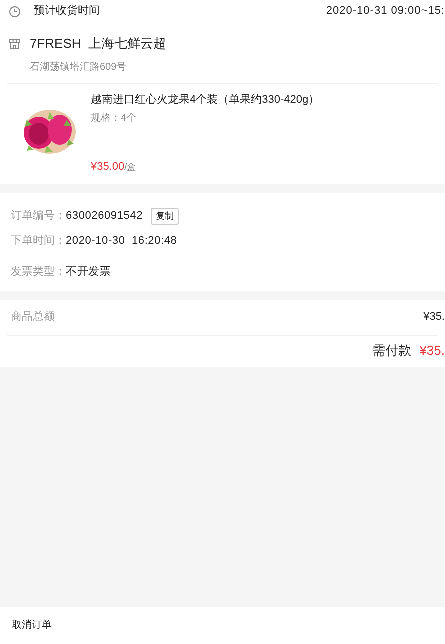  Describe the element at coordinates (38, 216) in the screenshot. I see `info-label: 订单编号：` at that location.